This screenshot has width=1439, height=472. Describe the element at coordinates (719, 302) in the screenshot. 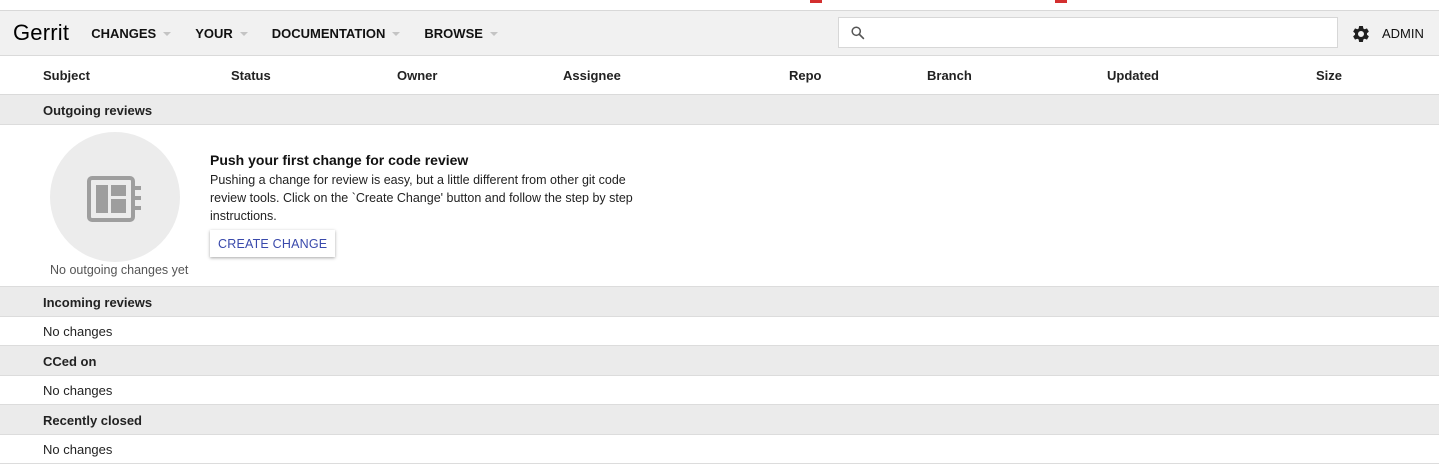

I see `section-incoming-reviews: Incoming reviews` at that location.